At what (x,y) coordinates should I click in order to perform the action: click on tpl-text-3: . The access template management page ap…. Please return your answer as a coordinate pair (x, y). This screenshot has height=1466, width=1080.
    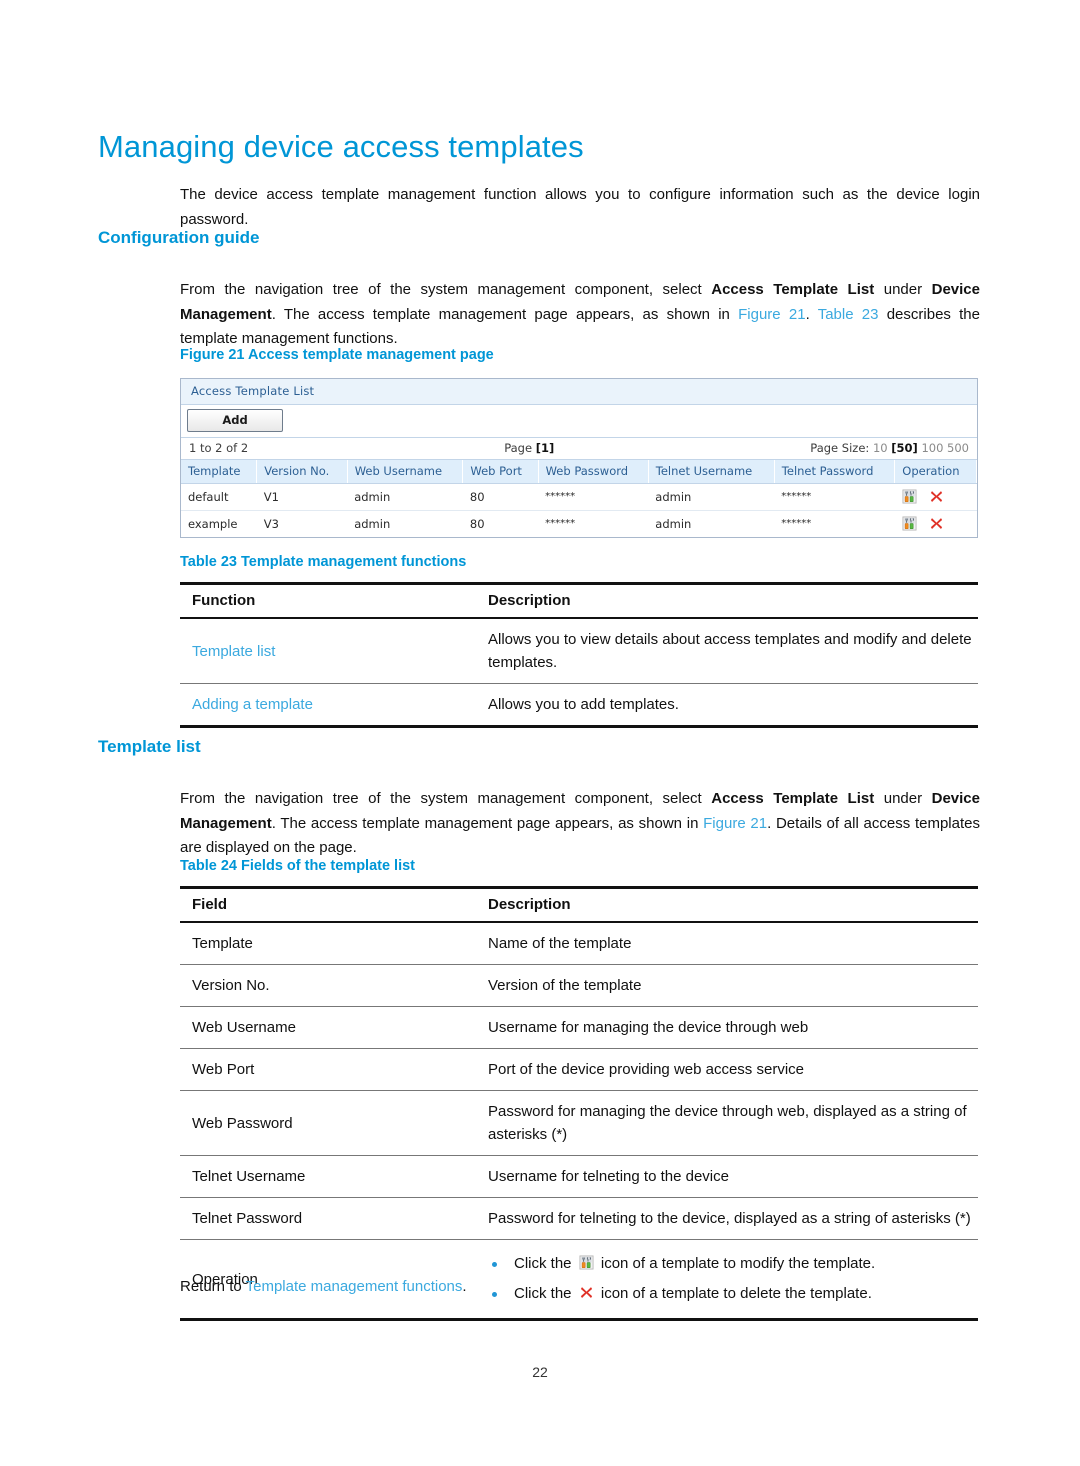
    Looking at the image, I should click on (487, 823).